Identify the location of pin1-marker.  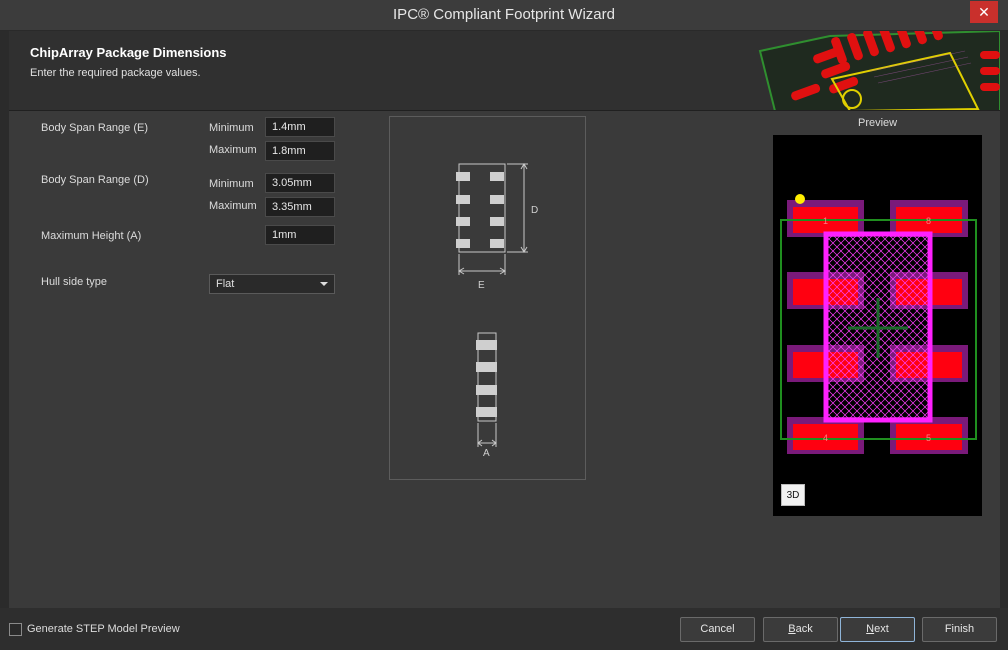
(800, 199).